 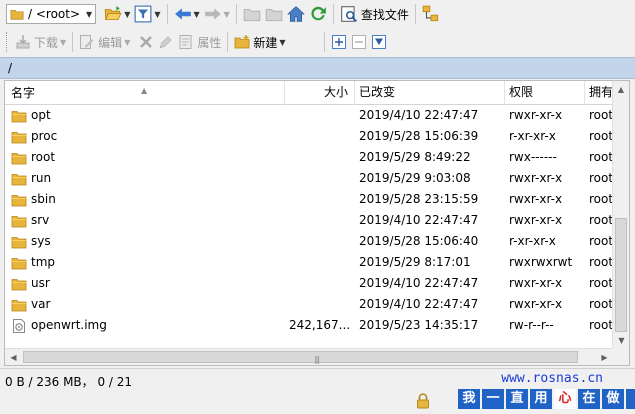 I want to click on row-name: srv, so click(x=40, y=220).